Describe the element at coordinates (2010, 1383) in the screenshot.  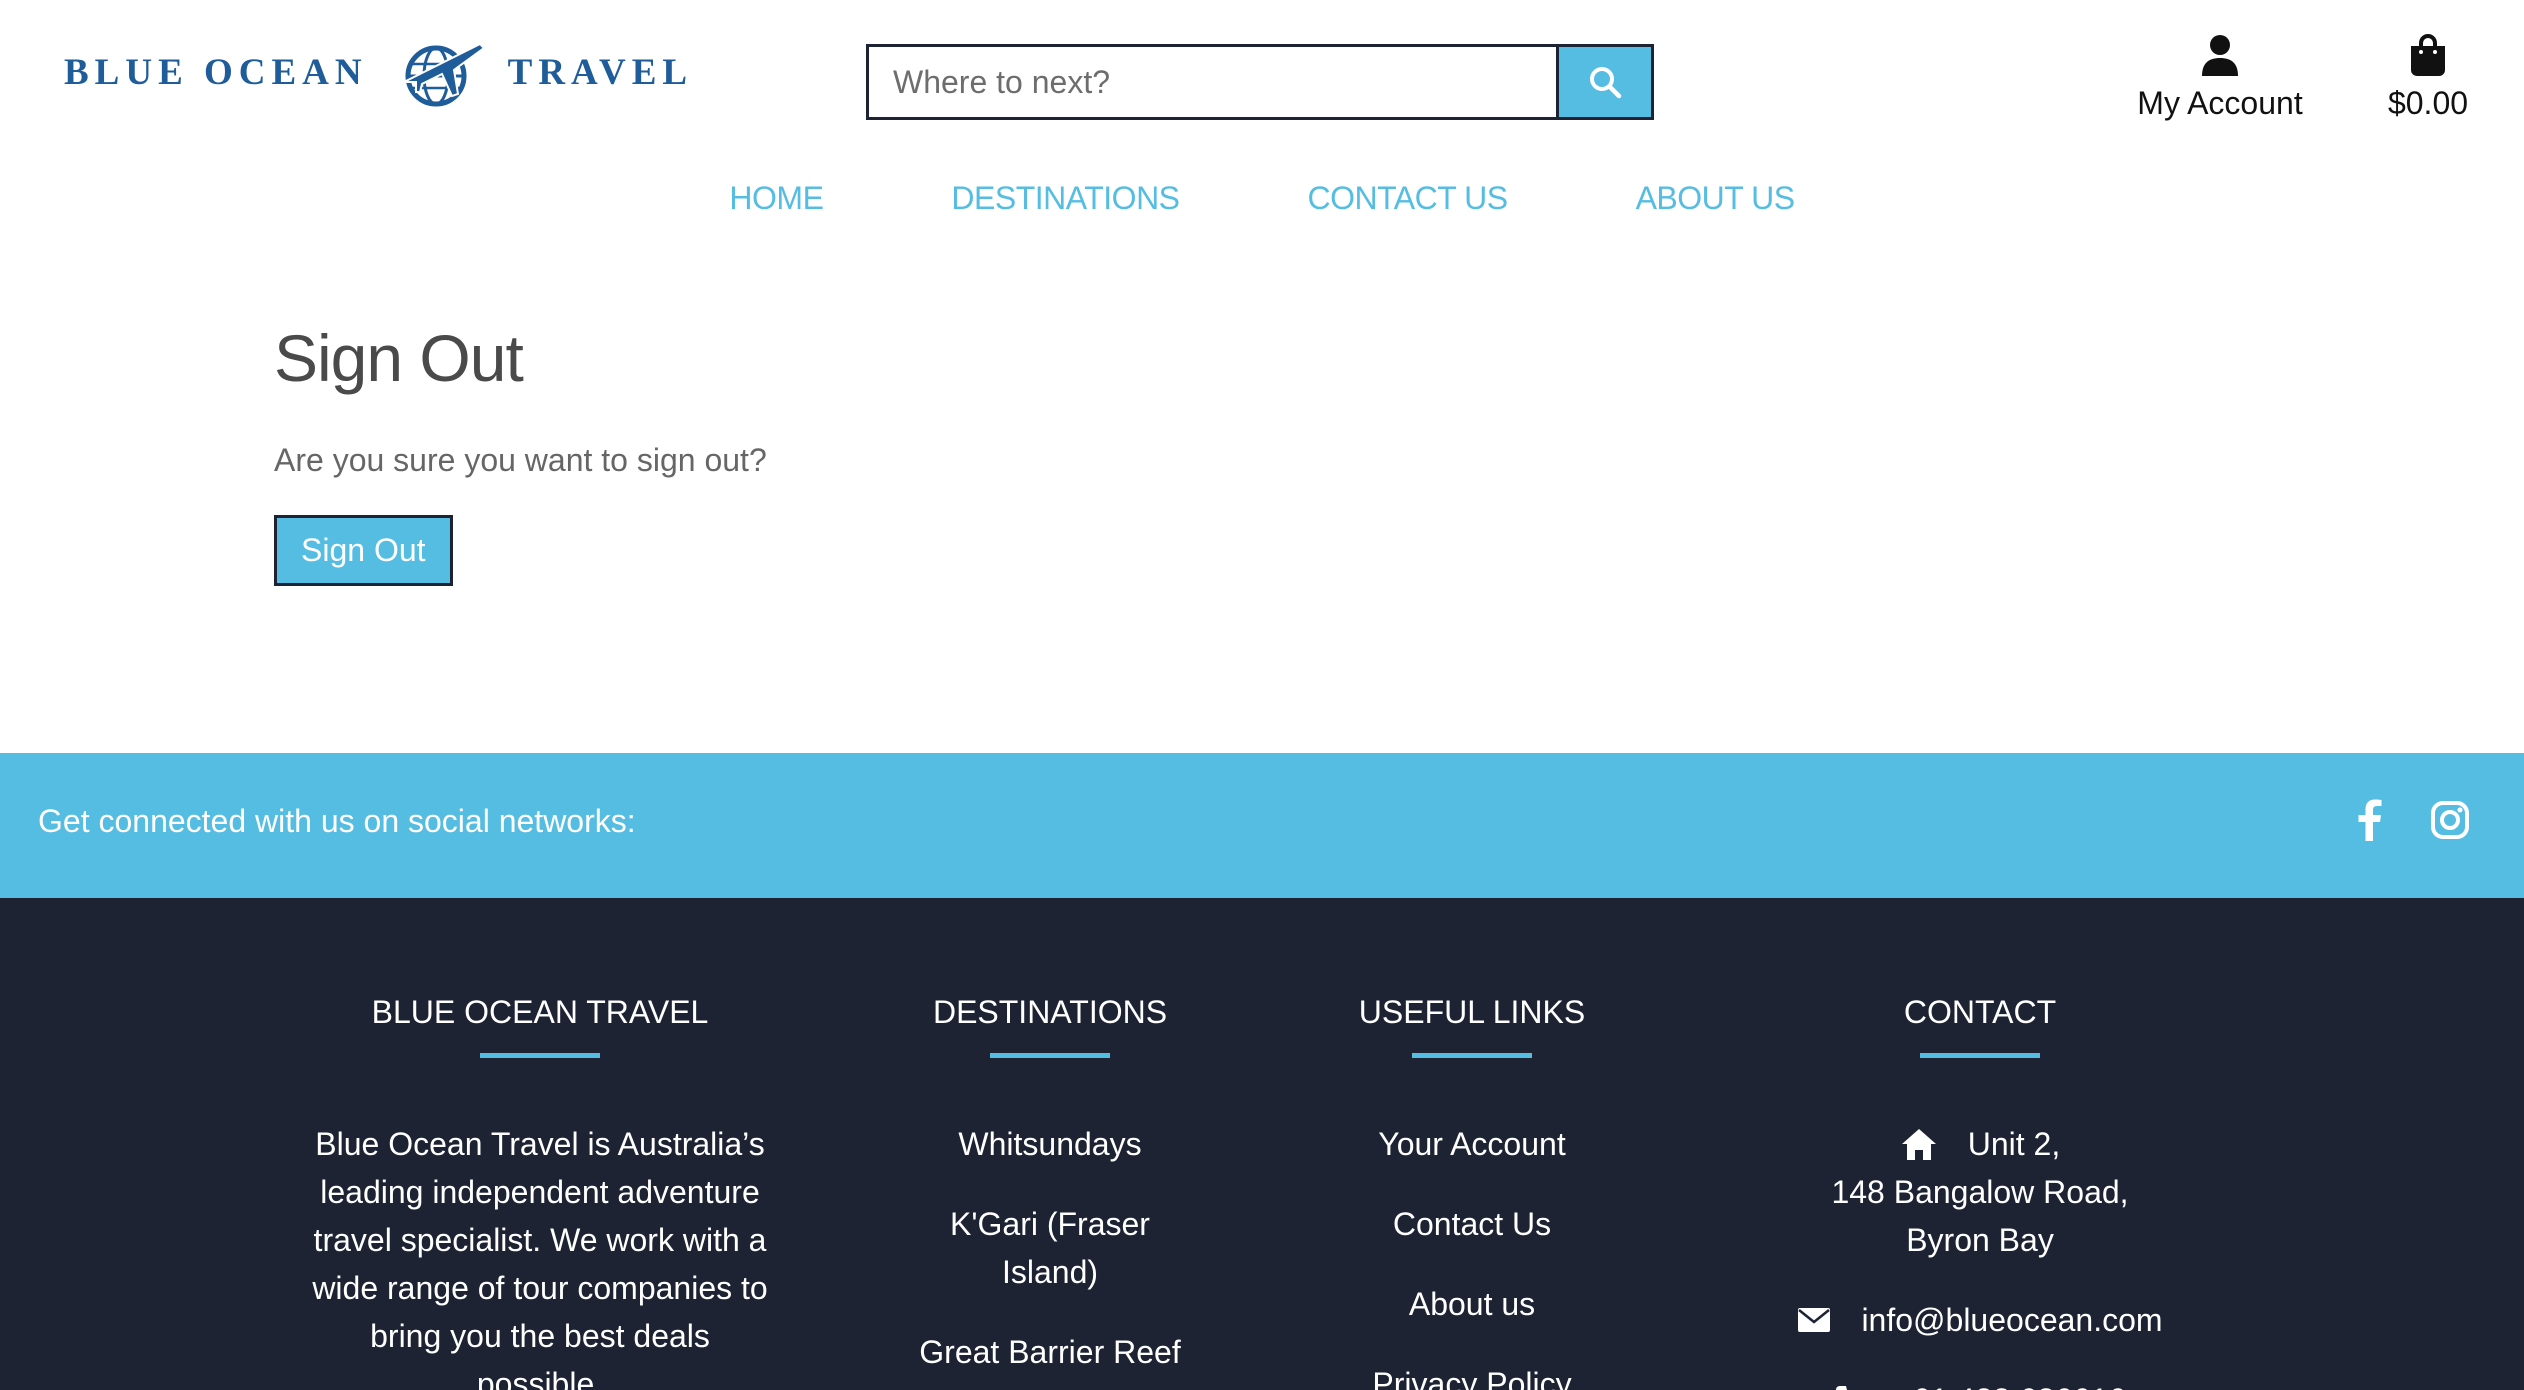
I see `contact-phone: +61 422 686616` at that location.